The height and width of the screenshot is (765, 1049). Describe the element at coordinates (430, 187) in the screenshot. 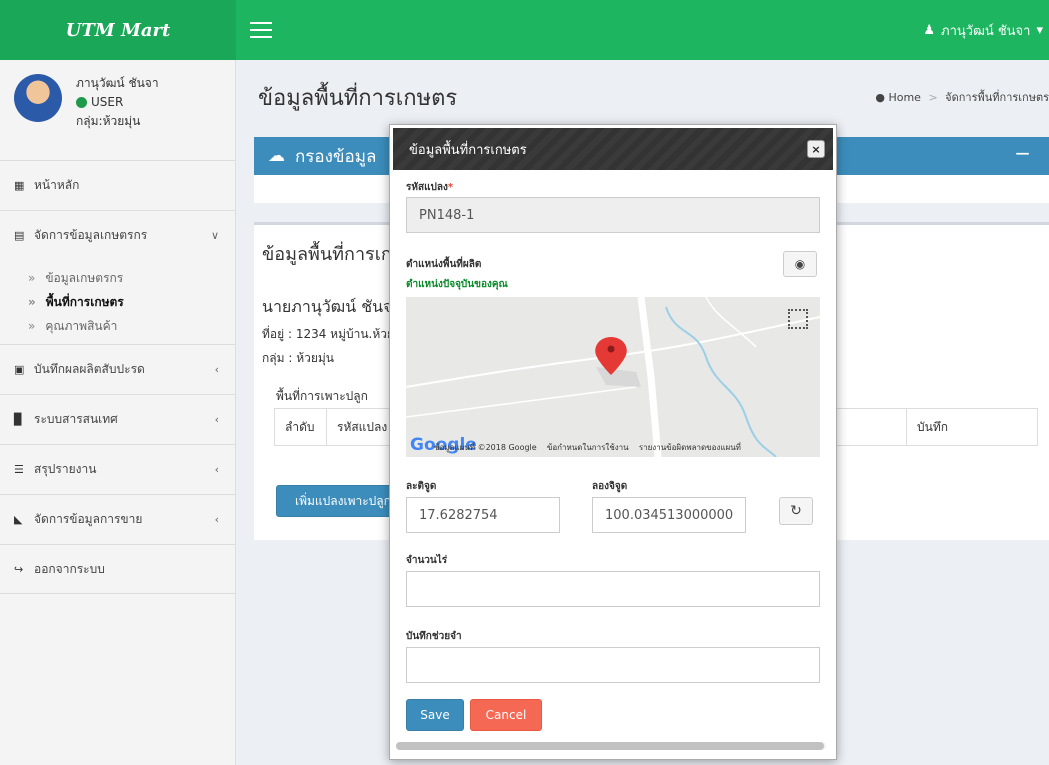

I see `plot-code-label: รหัสแปลง*` at that location.